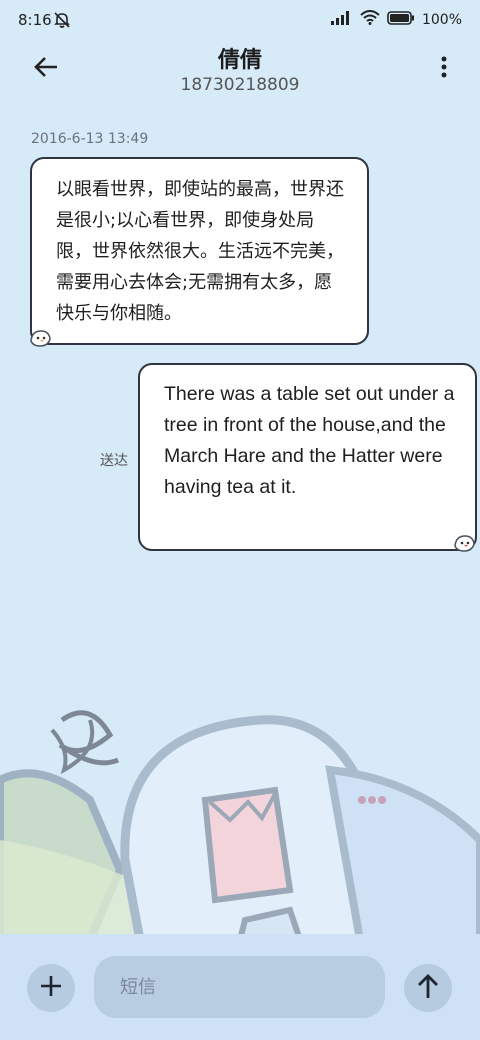 This screenshot has height=1040, width=480. I want to click on signal-icon, so click(341, 19).